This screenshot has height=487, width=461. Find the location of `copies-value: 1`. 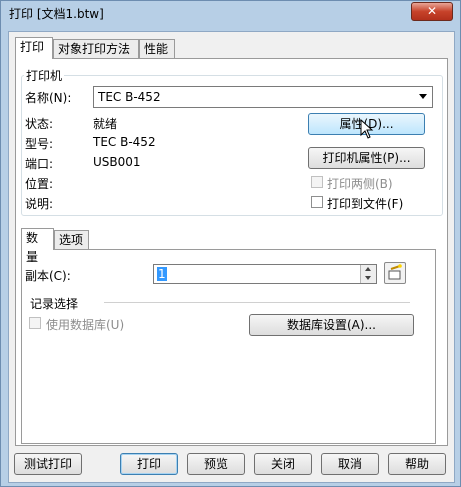

copies-value: 1 is located at coordinates (162, 274).